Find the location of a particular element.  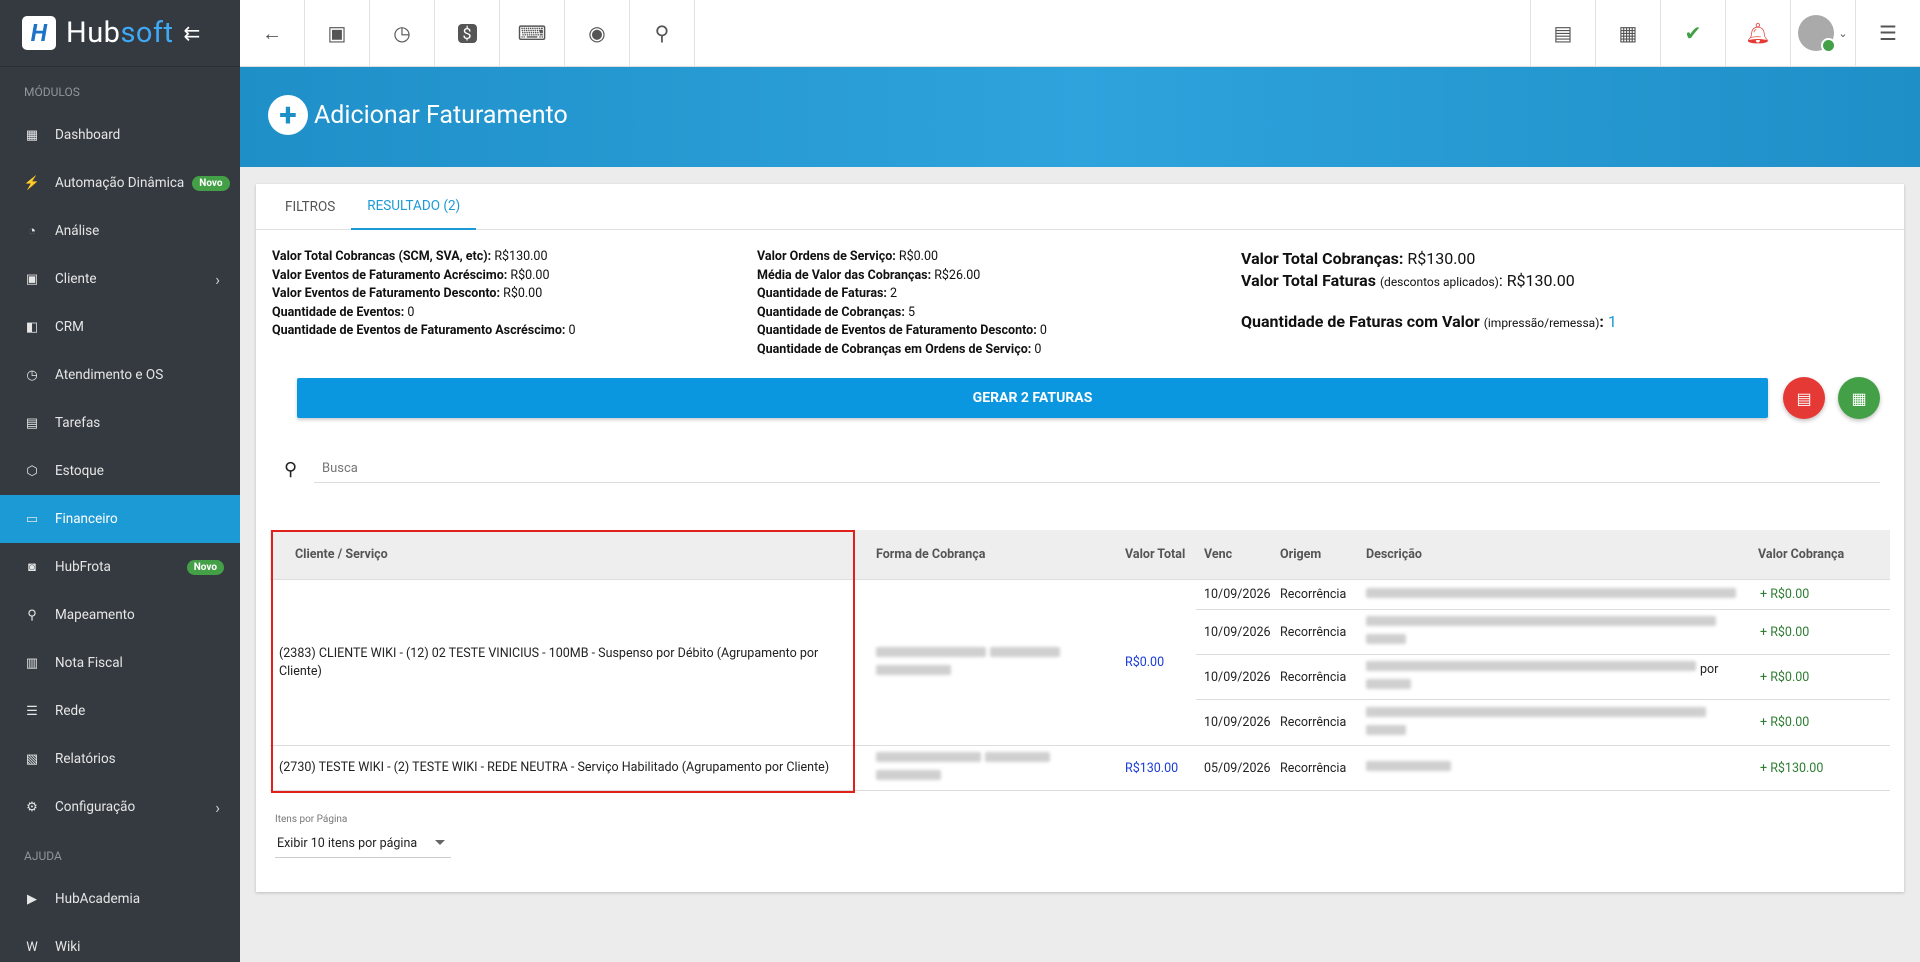

sidebar-item-tarefas: ▤ Tarefas is located at coordinates (120, 423).